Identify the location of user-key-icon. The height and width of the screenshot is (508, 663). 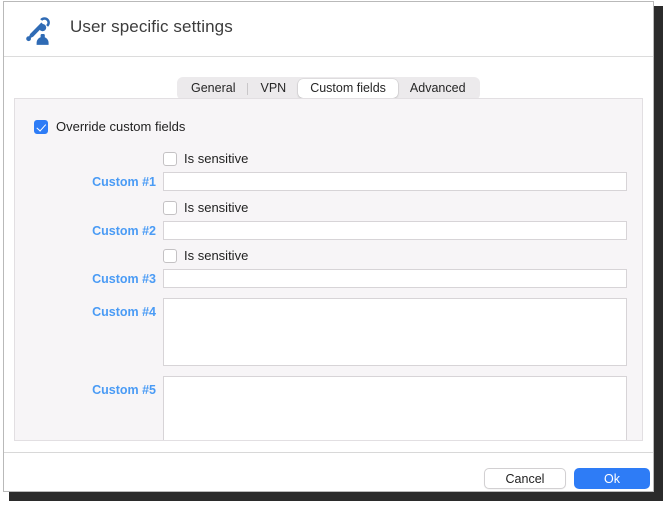
(40, 31).